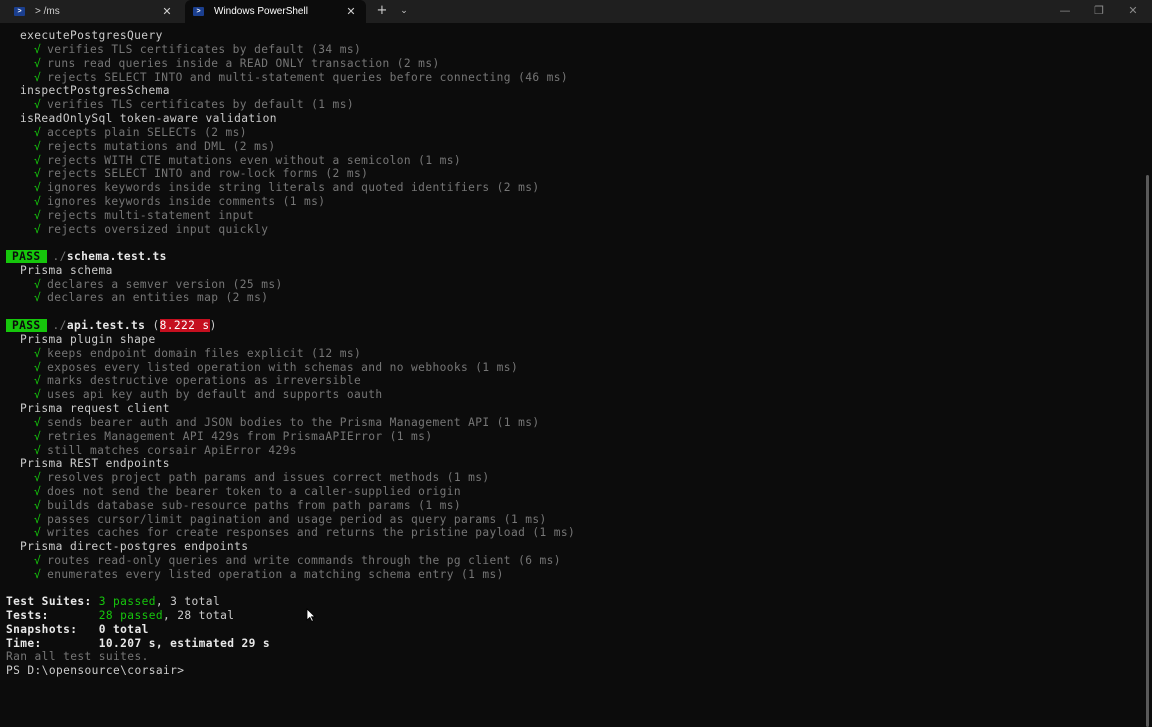  Describe the element at coordinates (151, 229) in the screenshot. I see `test-result-line: √ rejects oversized input quickly` at that location.